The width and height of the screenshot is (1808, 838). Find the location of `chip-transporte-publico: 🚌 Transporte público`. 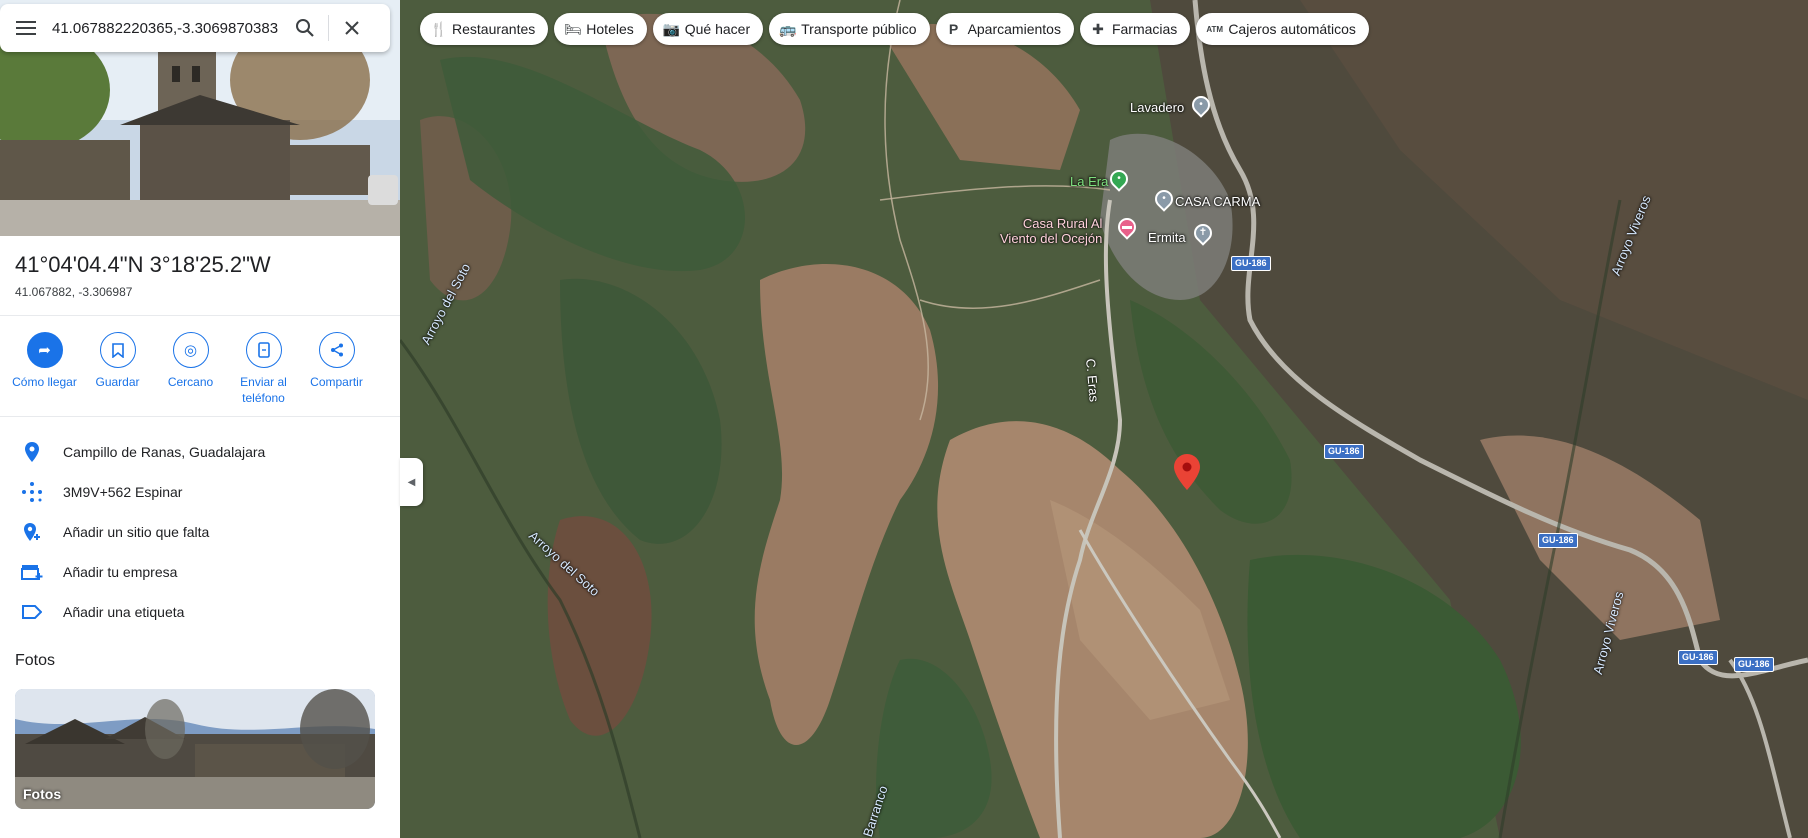

chip-transporte-publico: 🚌 Transporte público is located at coordinates (849, 29).